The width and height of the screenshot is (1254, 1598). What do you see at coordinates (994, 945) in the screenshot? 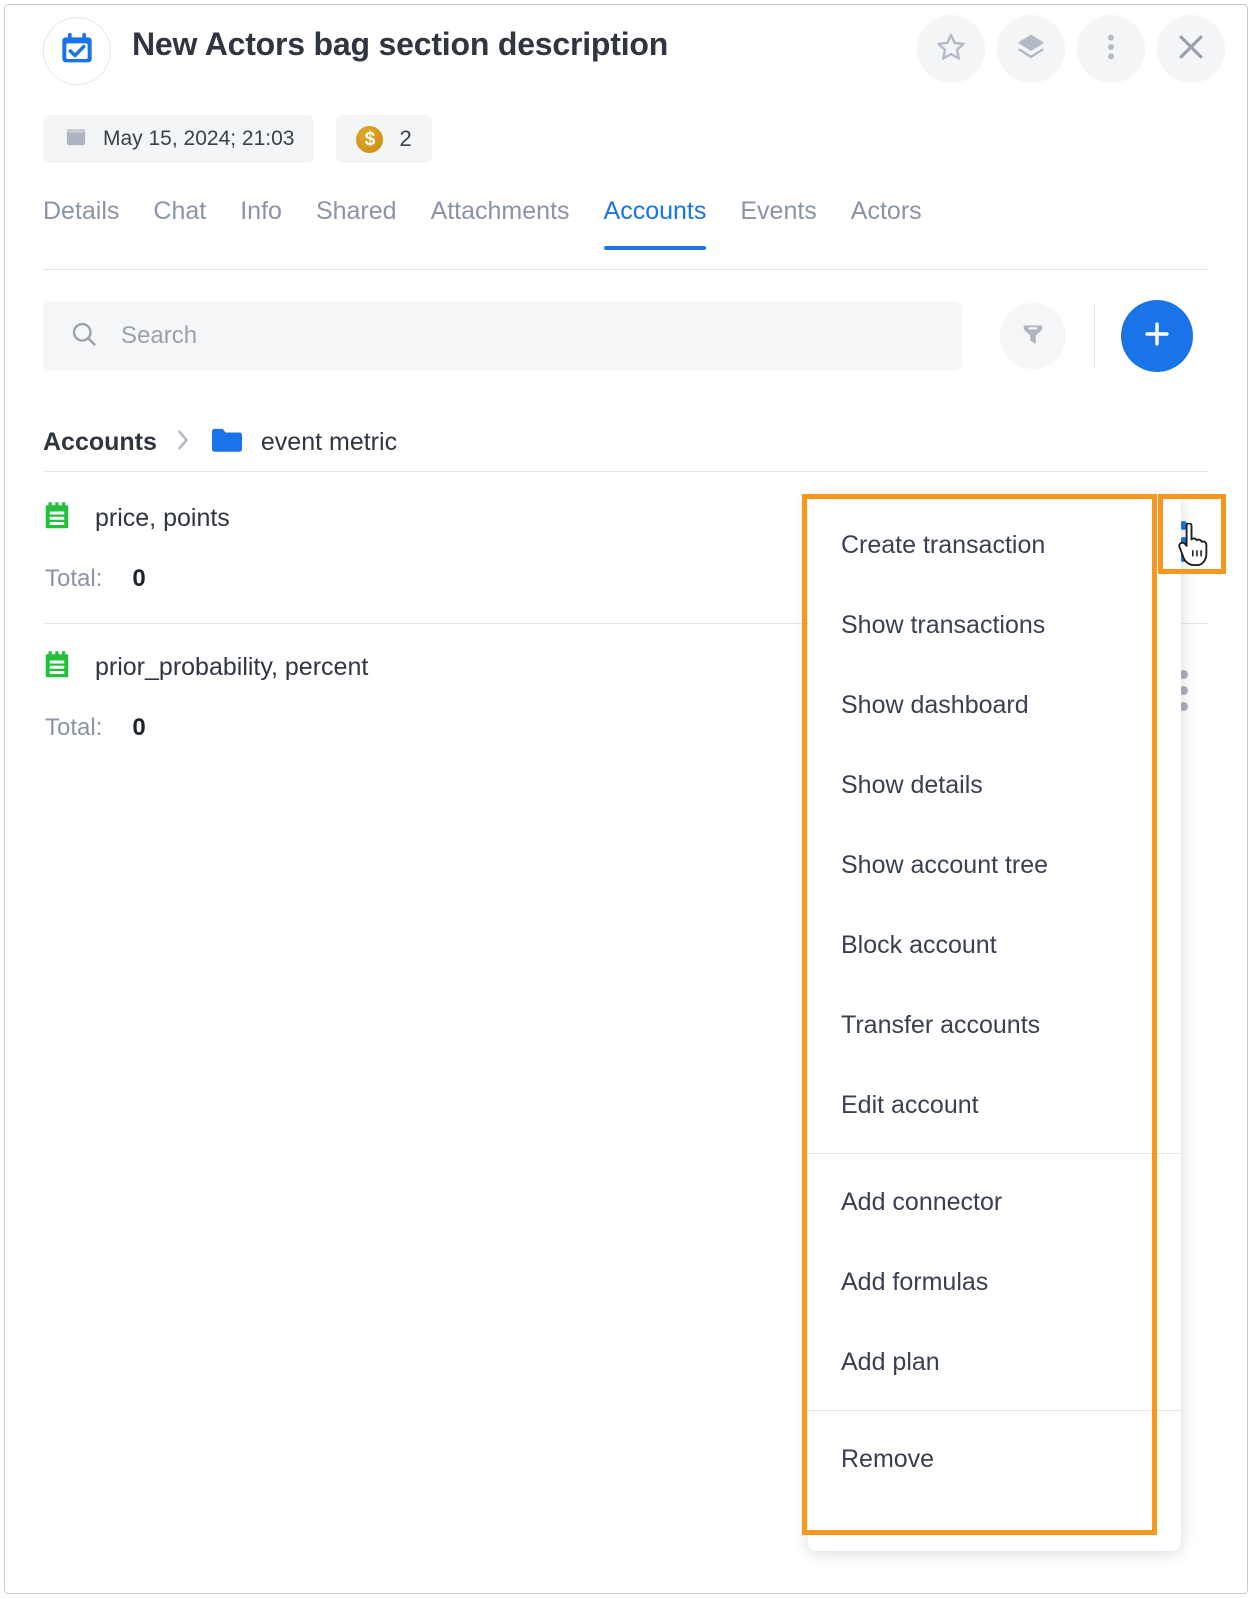
I see `menu-item-block-account: Block account` at bounding box center [994, 945].